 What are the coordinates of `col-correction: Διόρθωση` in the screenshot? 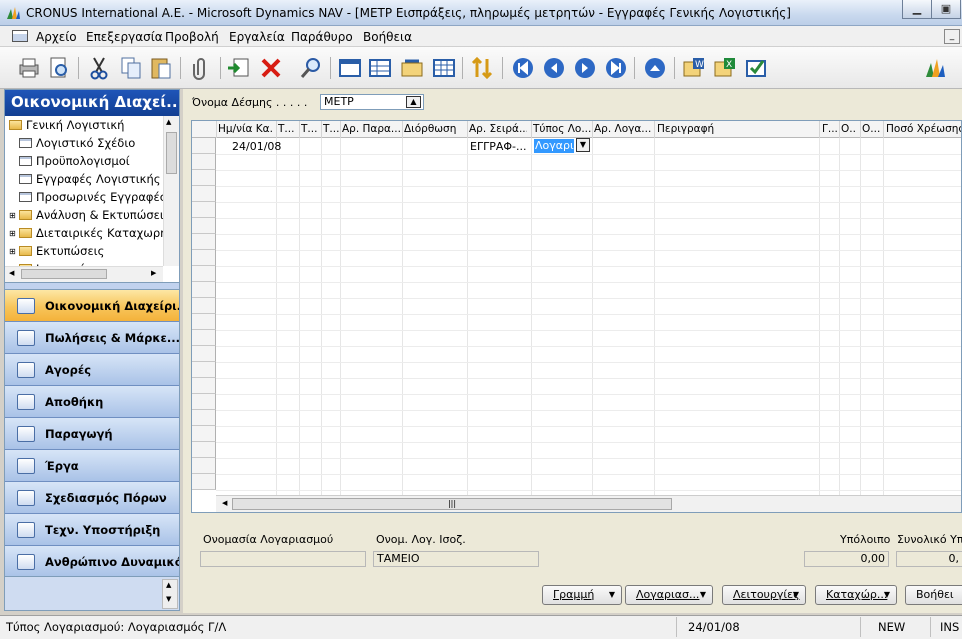 It's located at (434, 129).